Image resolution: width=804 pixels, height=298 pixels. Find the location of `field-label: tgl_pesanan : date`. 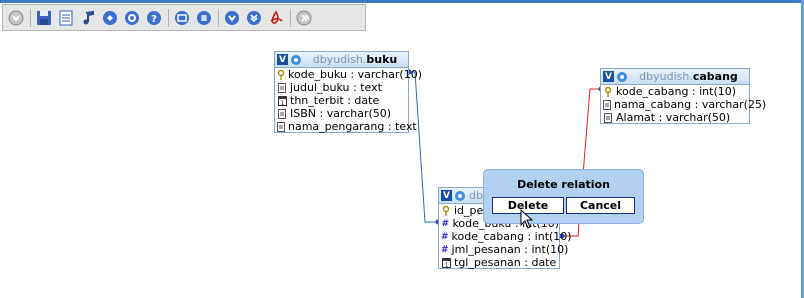

field-label: tgl_pesanan : date is located at coordinates (505, 262).